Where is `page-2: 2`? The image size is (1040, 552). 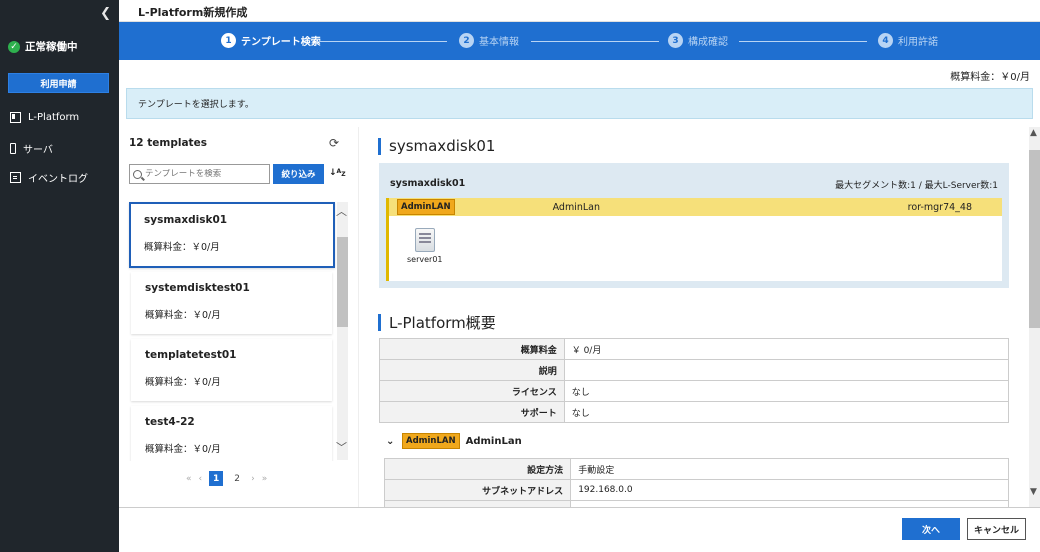
page-2: 2 is located at coordinates (237, 478).